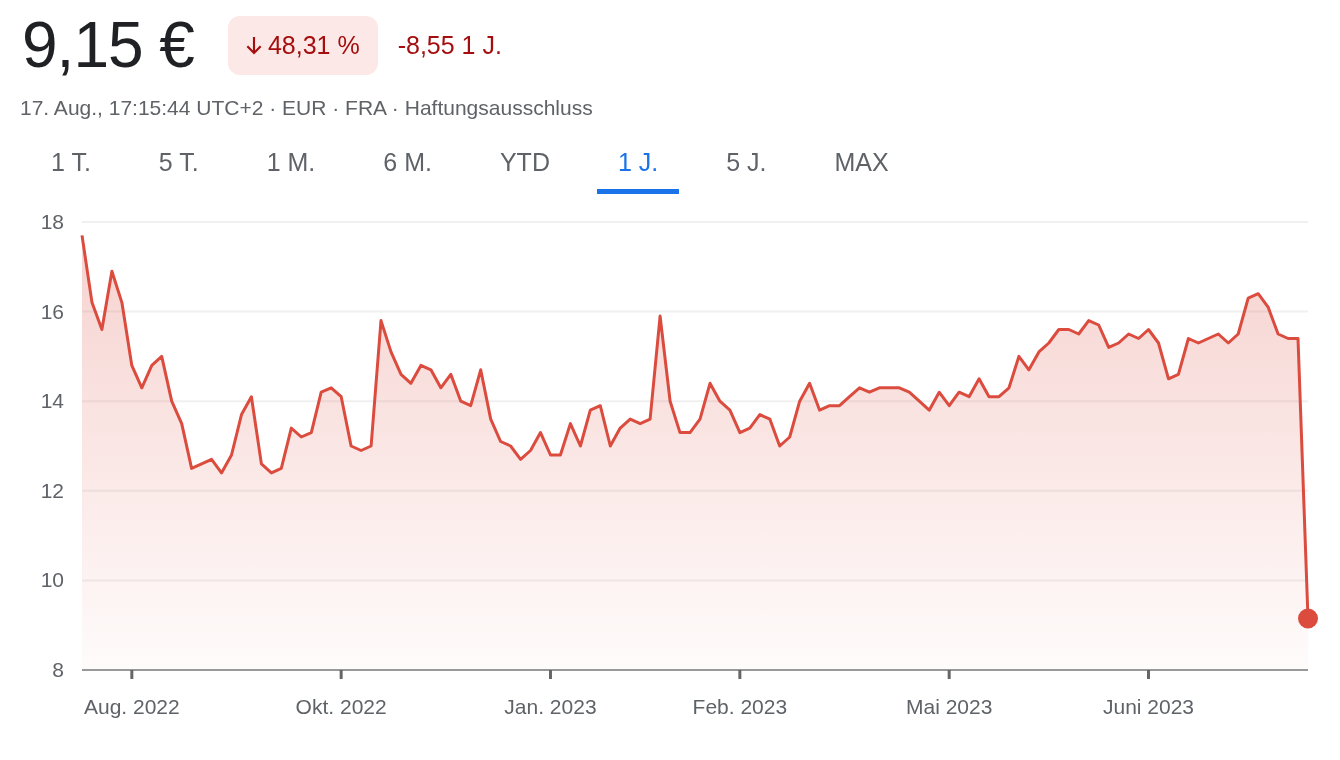  What do you see at coordinates (108, 45) in the screenshot?
I see `stock-price: 9,15 €` at bounding box center [108, 45].